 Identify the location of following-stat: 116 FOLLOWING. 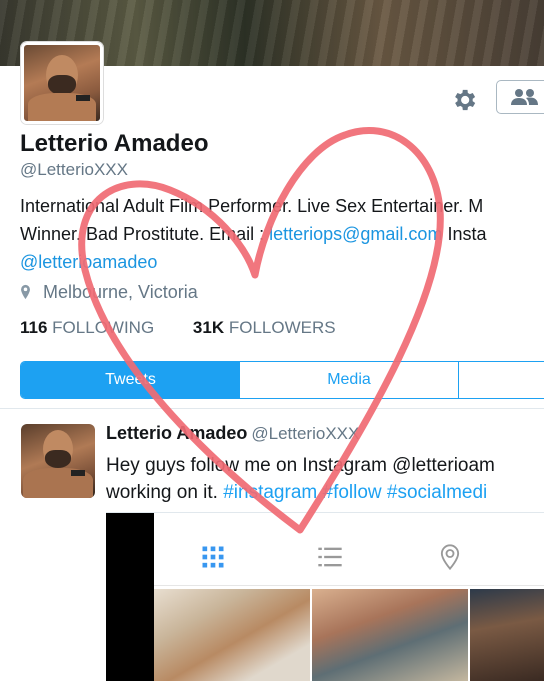
(87, 327).